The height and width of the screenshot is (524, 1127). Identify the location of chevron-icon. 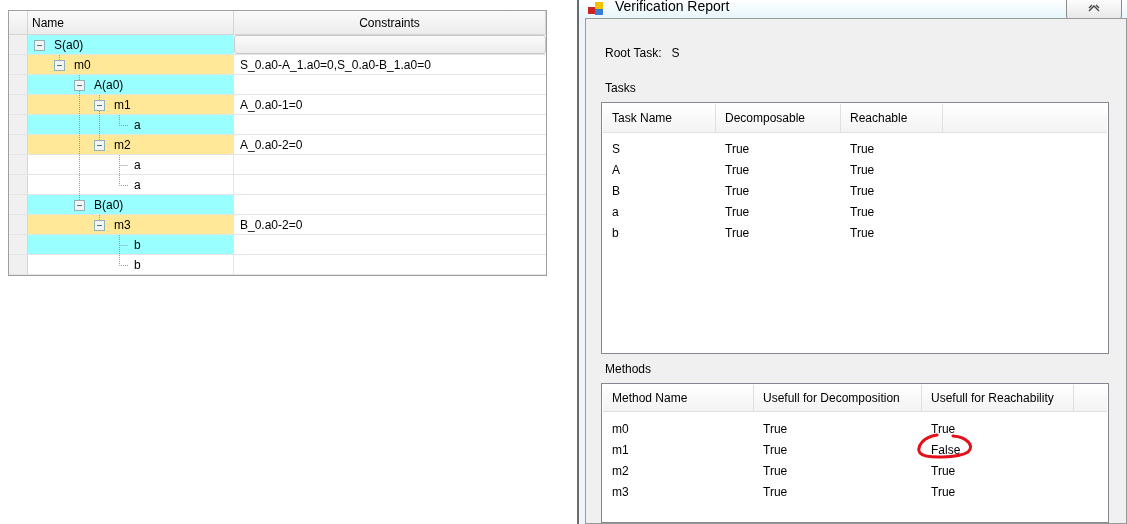
(1094, 8).